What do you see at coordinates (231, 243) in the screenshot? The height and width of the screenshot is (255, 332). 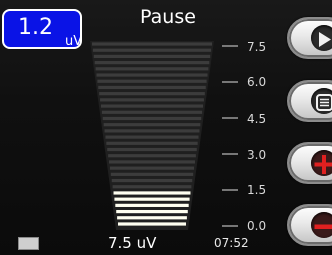 I see `clock-time: 07:52` at bounding box center [231, 243].